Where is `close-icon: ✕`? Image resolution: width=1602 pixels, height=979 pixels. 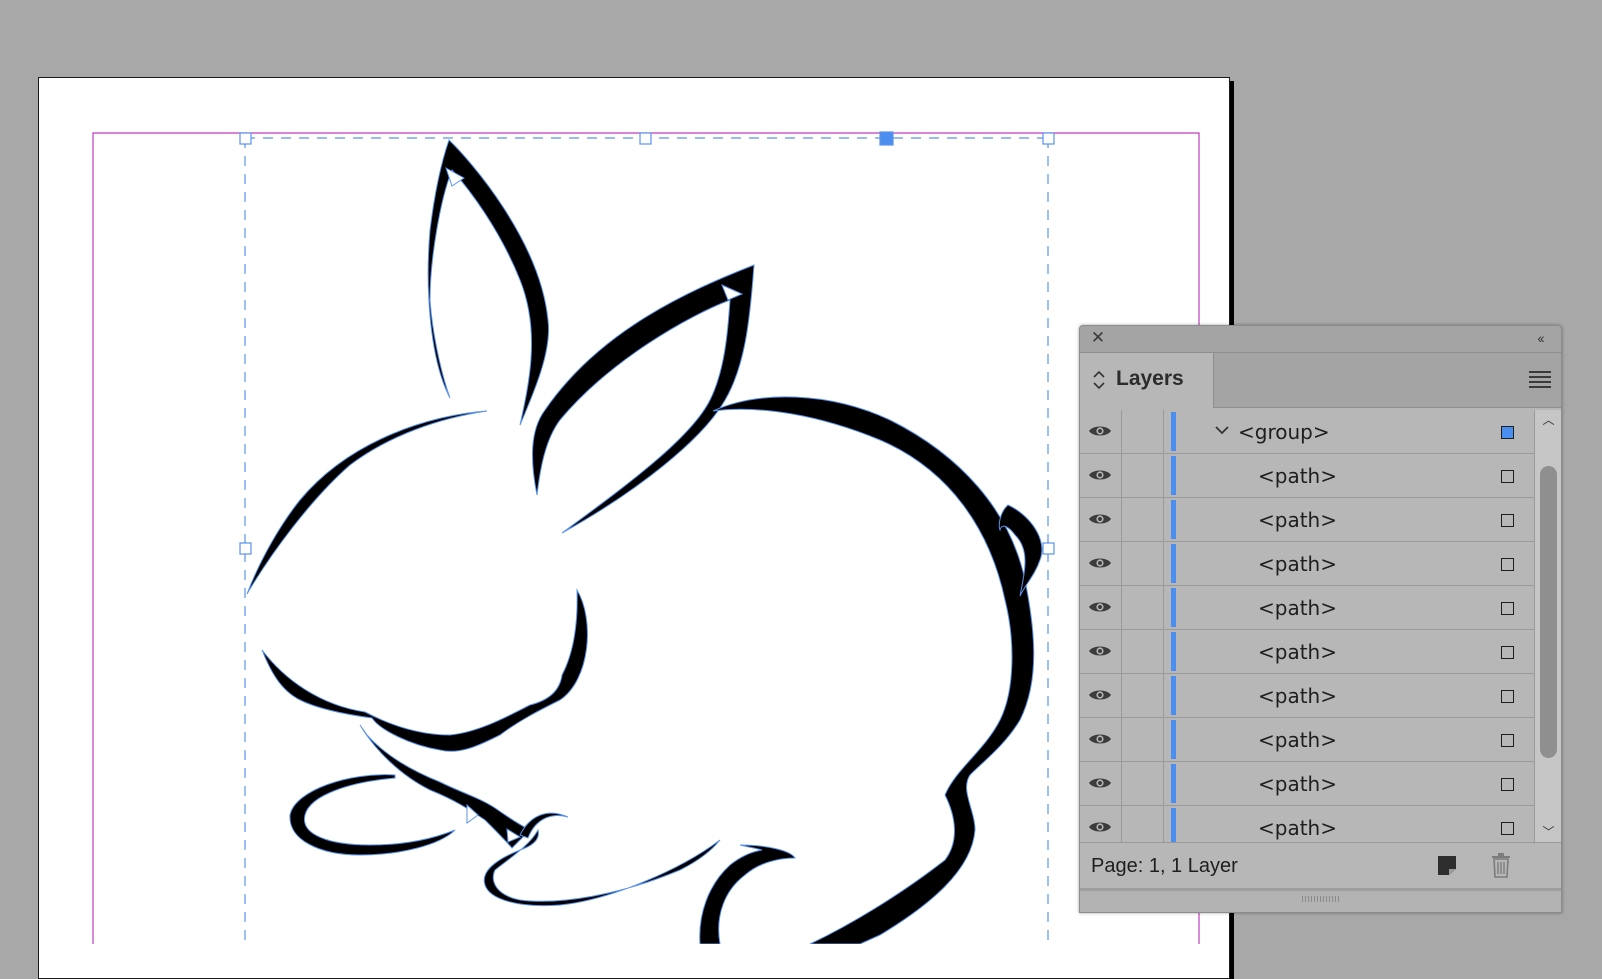
close-icon: ✕ is located at coordinates (1098, 338).